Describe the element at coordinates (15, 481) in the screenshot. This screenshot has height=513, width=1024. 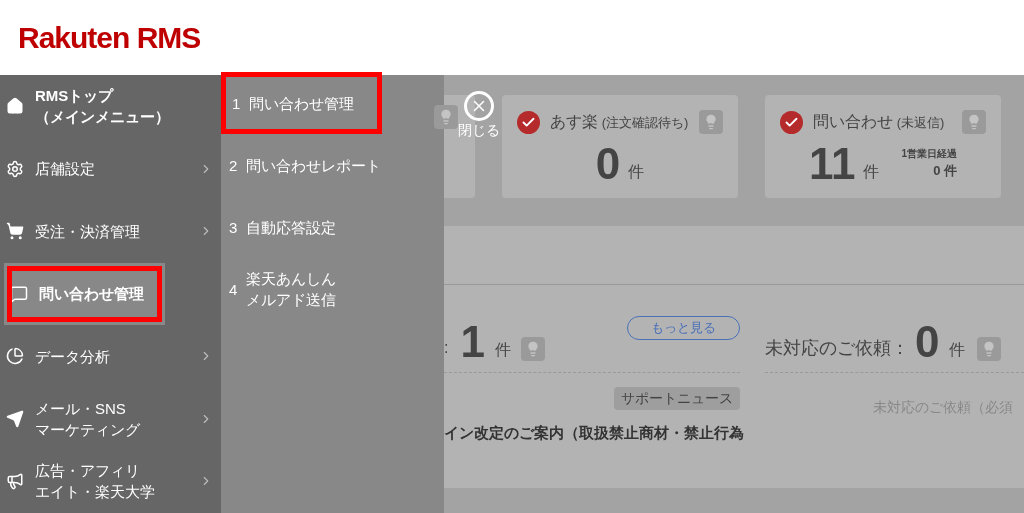
I see `megaphone-icon` at that location.